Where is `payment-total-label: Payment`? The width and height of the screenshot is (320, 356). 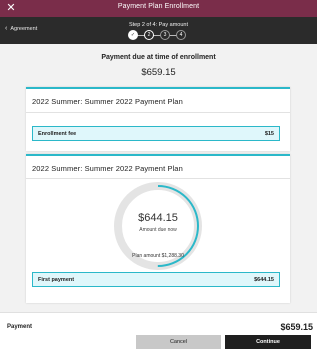
payment-total-label: Payment is located at coordinates (20, 327).